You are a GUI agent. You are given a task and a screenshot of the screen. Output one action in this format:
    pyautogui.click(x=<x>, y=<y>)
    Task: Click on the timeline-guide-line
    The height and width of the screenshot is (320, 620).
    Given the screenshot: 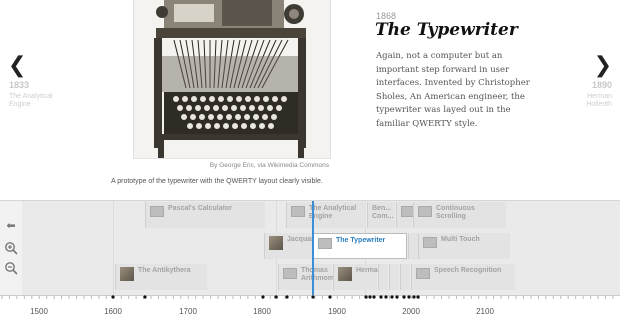 What is the action you would take?
    pyautogui.click(x=113, y=248)
    